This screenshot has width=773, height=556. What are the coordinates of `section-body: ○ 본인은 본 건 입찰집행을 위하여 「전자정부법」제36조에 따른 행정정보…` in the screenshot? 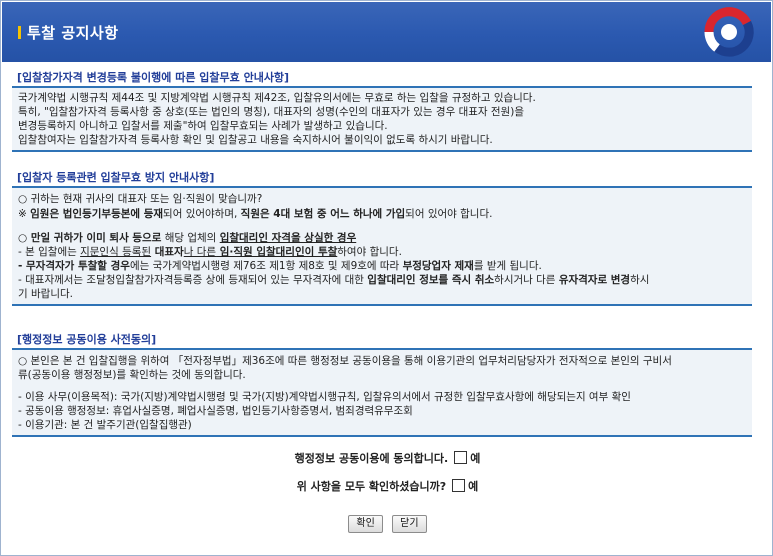 It's located at (382, 393).